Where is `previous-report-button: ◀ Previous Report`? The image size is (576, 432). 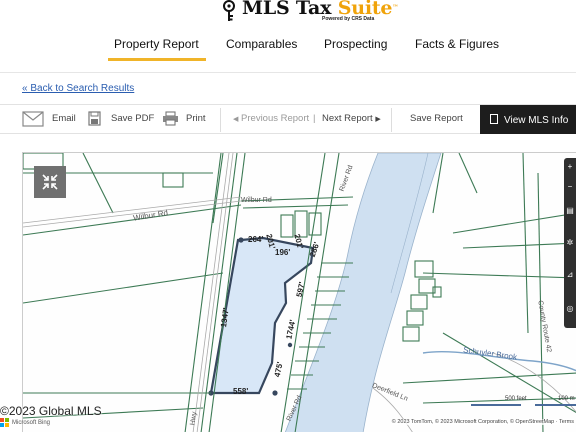 previous-report-button: ◀ Previous Report is located at coordinates (271, 118).